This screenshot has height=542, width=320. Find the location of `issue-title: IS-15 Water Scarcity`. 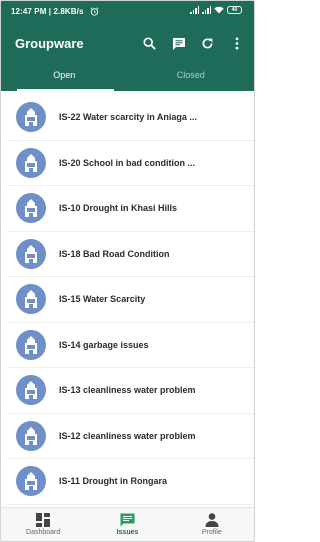

issue-title: IS-15 Water Scarcity is located at coordinates (102, 299).